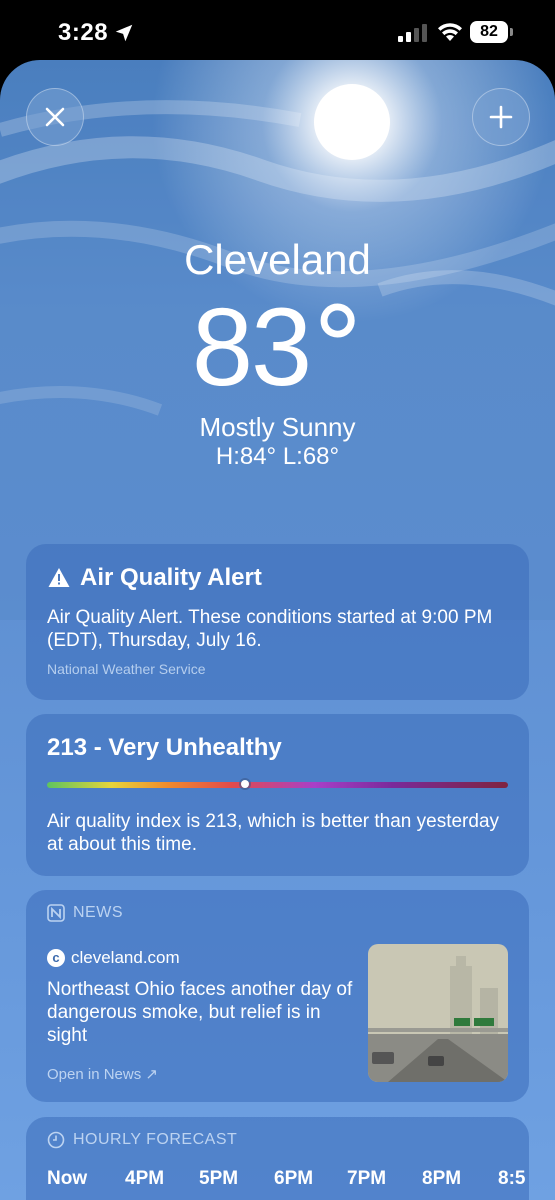 The image size is (555, 1200). I want to click on hour-label: 4PM, so click(145, 1178).